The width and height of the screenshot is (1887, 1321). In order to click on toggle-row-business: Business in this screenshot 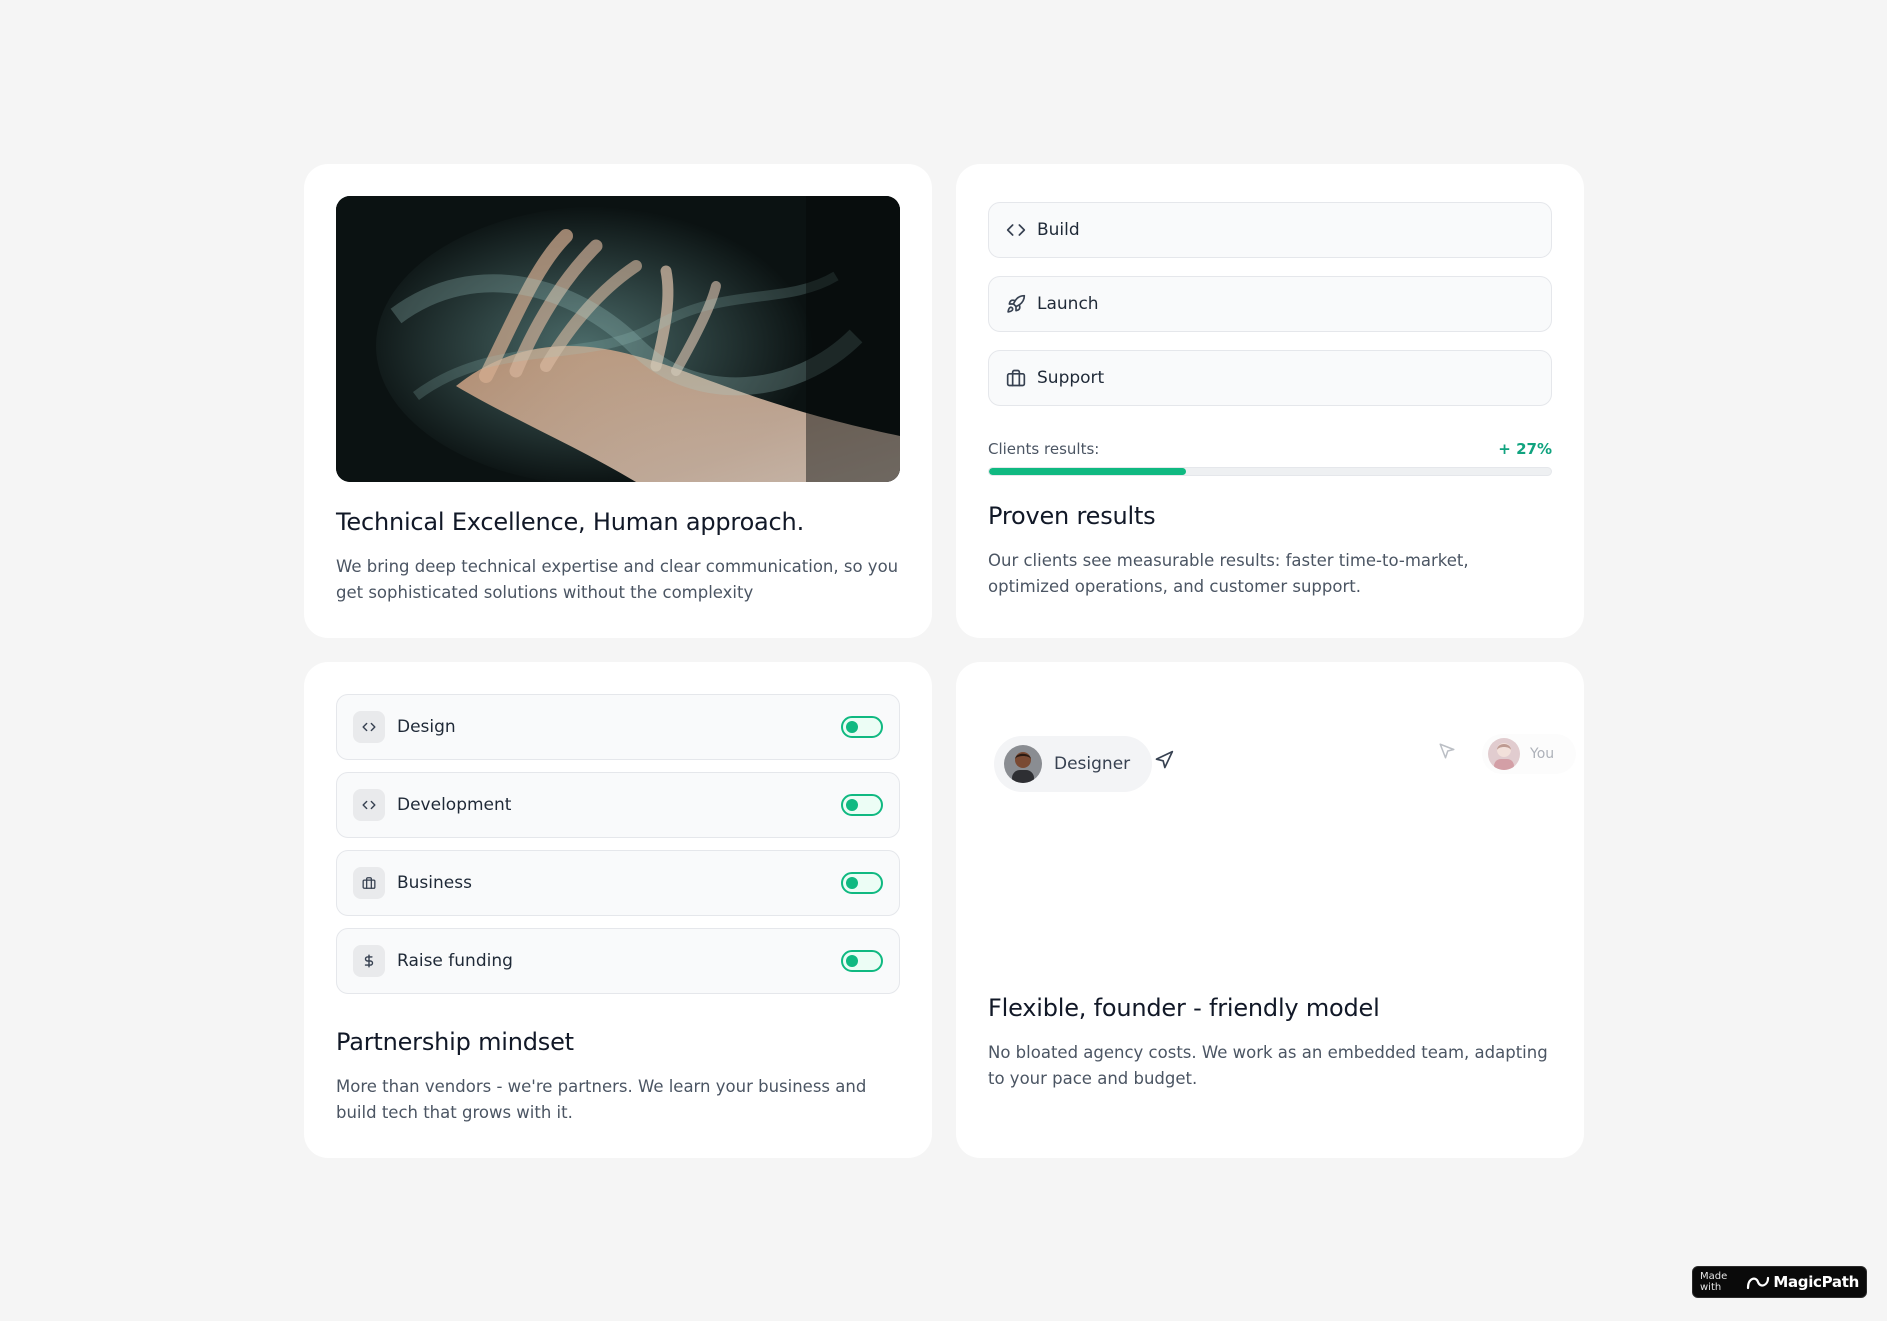, I will do `click(618, 883)`.